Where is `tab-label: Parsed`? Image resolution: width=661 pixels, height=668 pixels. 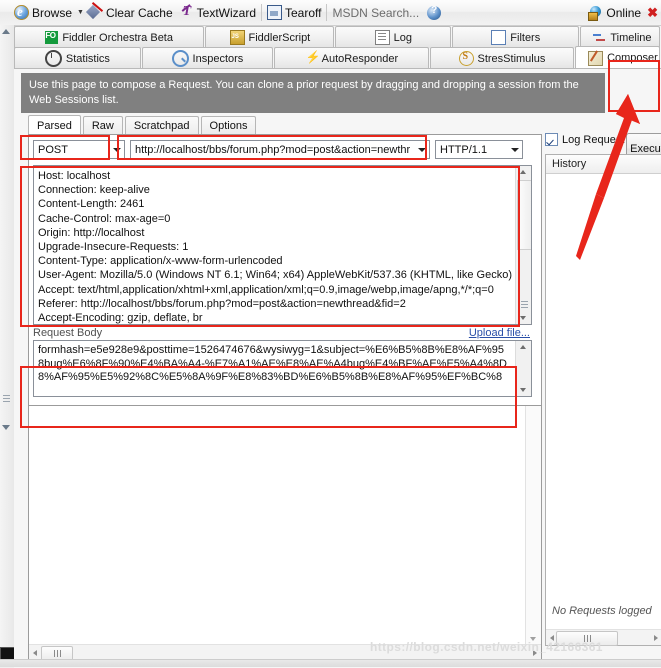 tab-label: Parsed is located at coordinates (54, 125).